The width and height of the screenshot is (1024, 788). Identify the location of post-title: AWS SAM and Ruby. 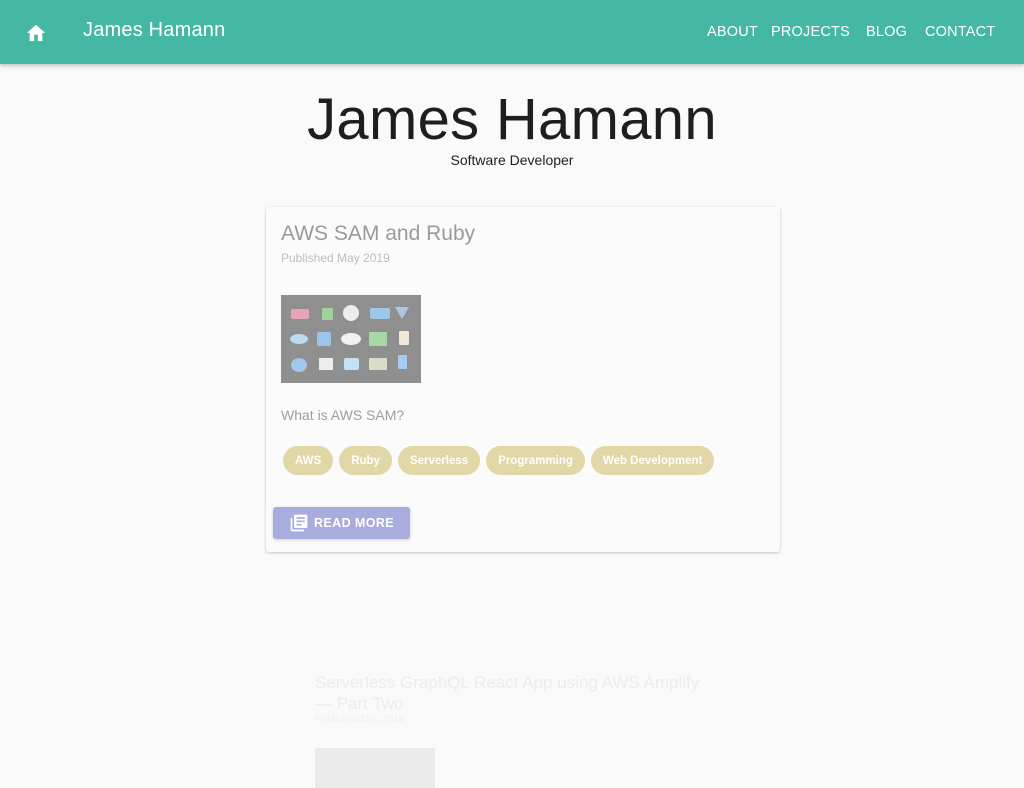
(378, 234).